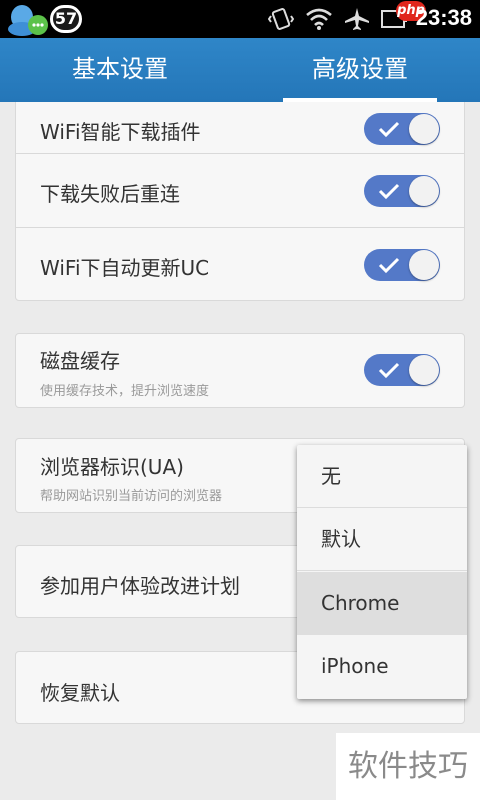  Describe the element at coordinates (240, 265) in the screenshot. I see `setting-row-auto-update: WiFi下自动更新UC` at that location.